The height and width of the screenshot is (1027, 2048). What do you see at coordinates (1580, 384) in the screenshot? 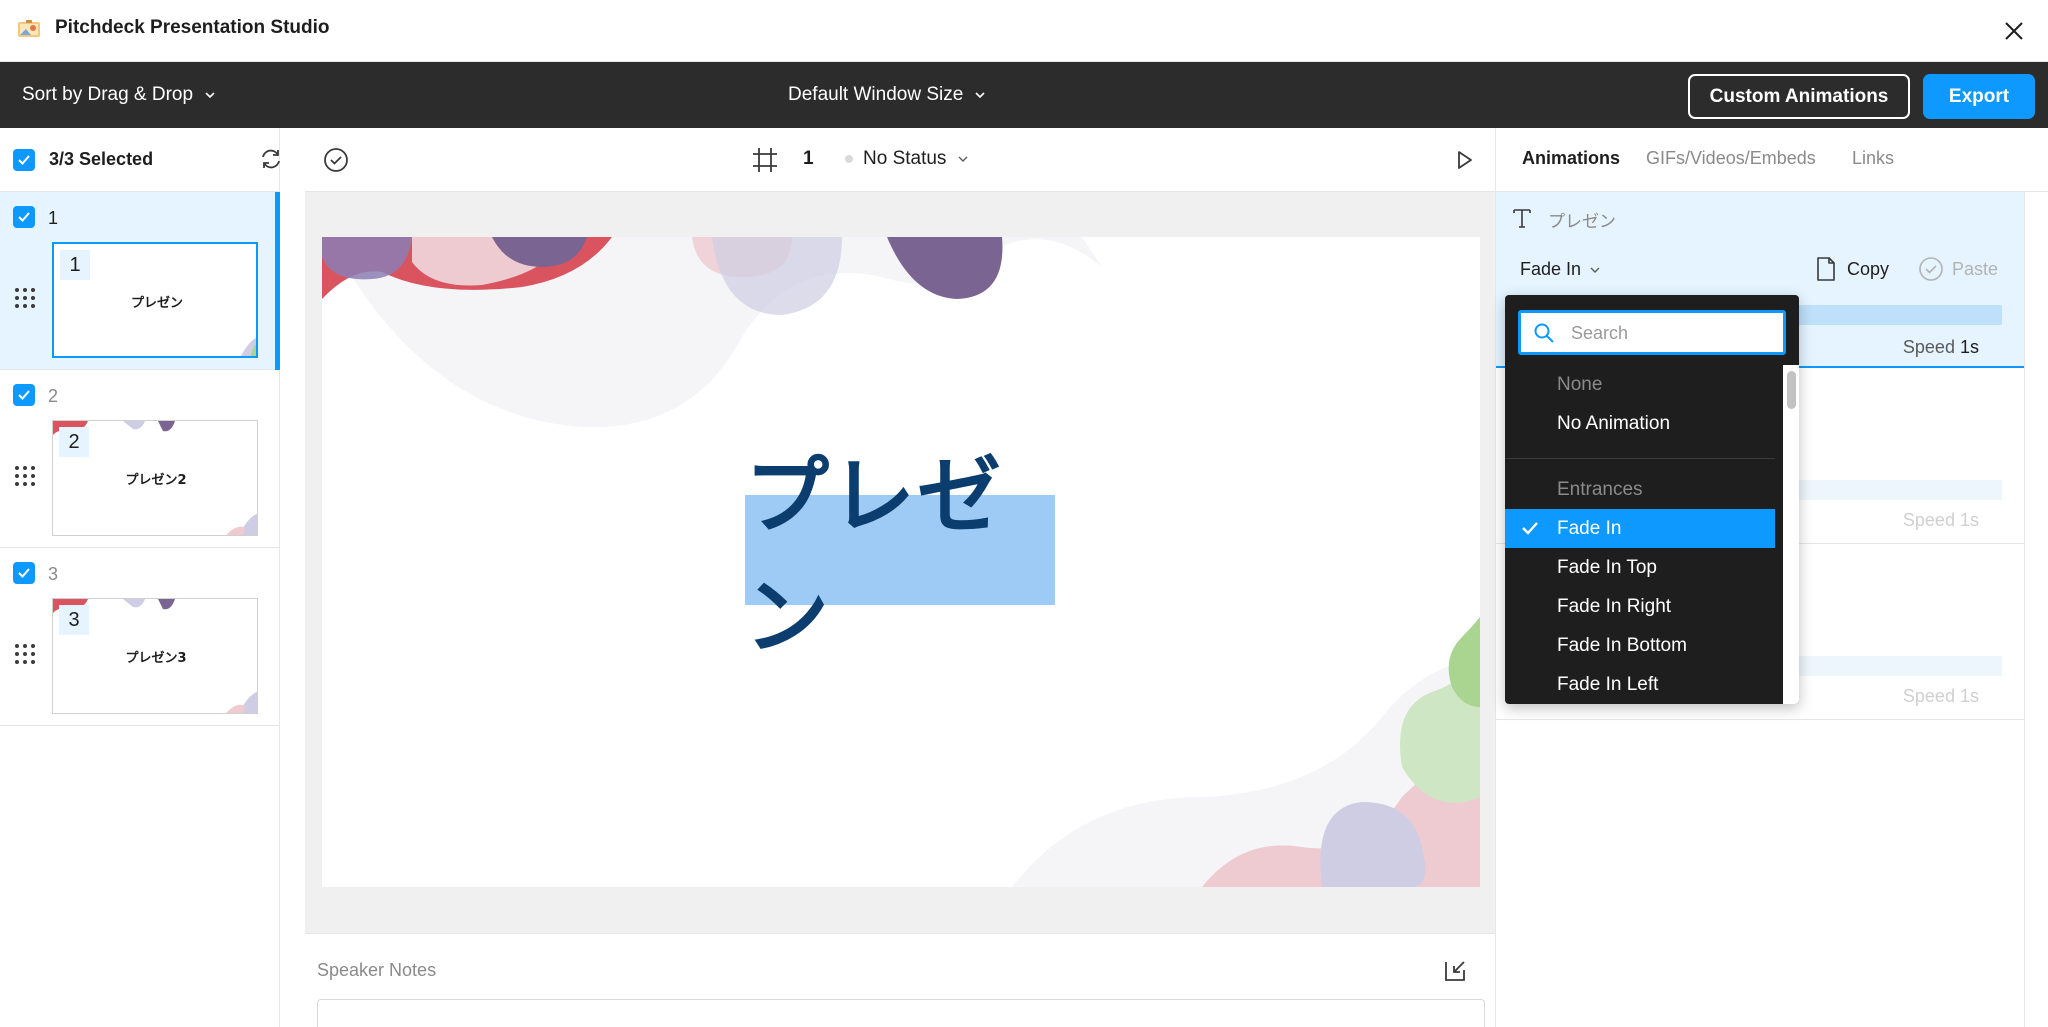
I see `option-group-none: None` at bounding box center [1580, 384].